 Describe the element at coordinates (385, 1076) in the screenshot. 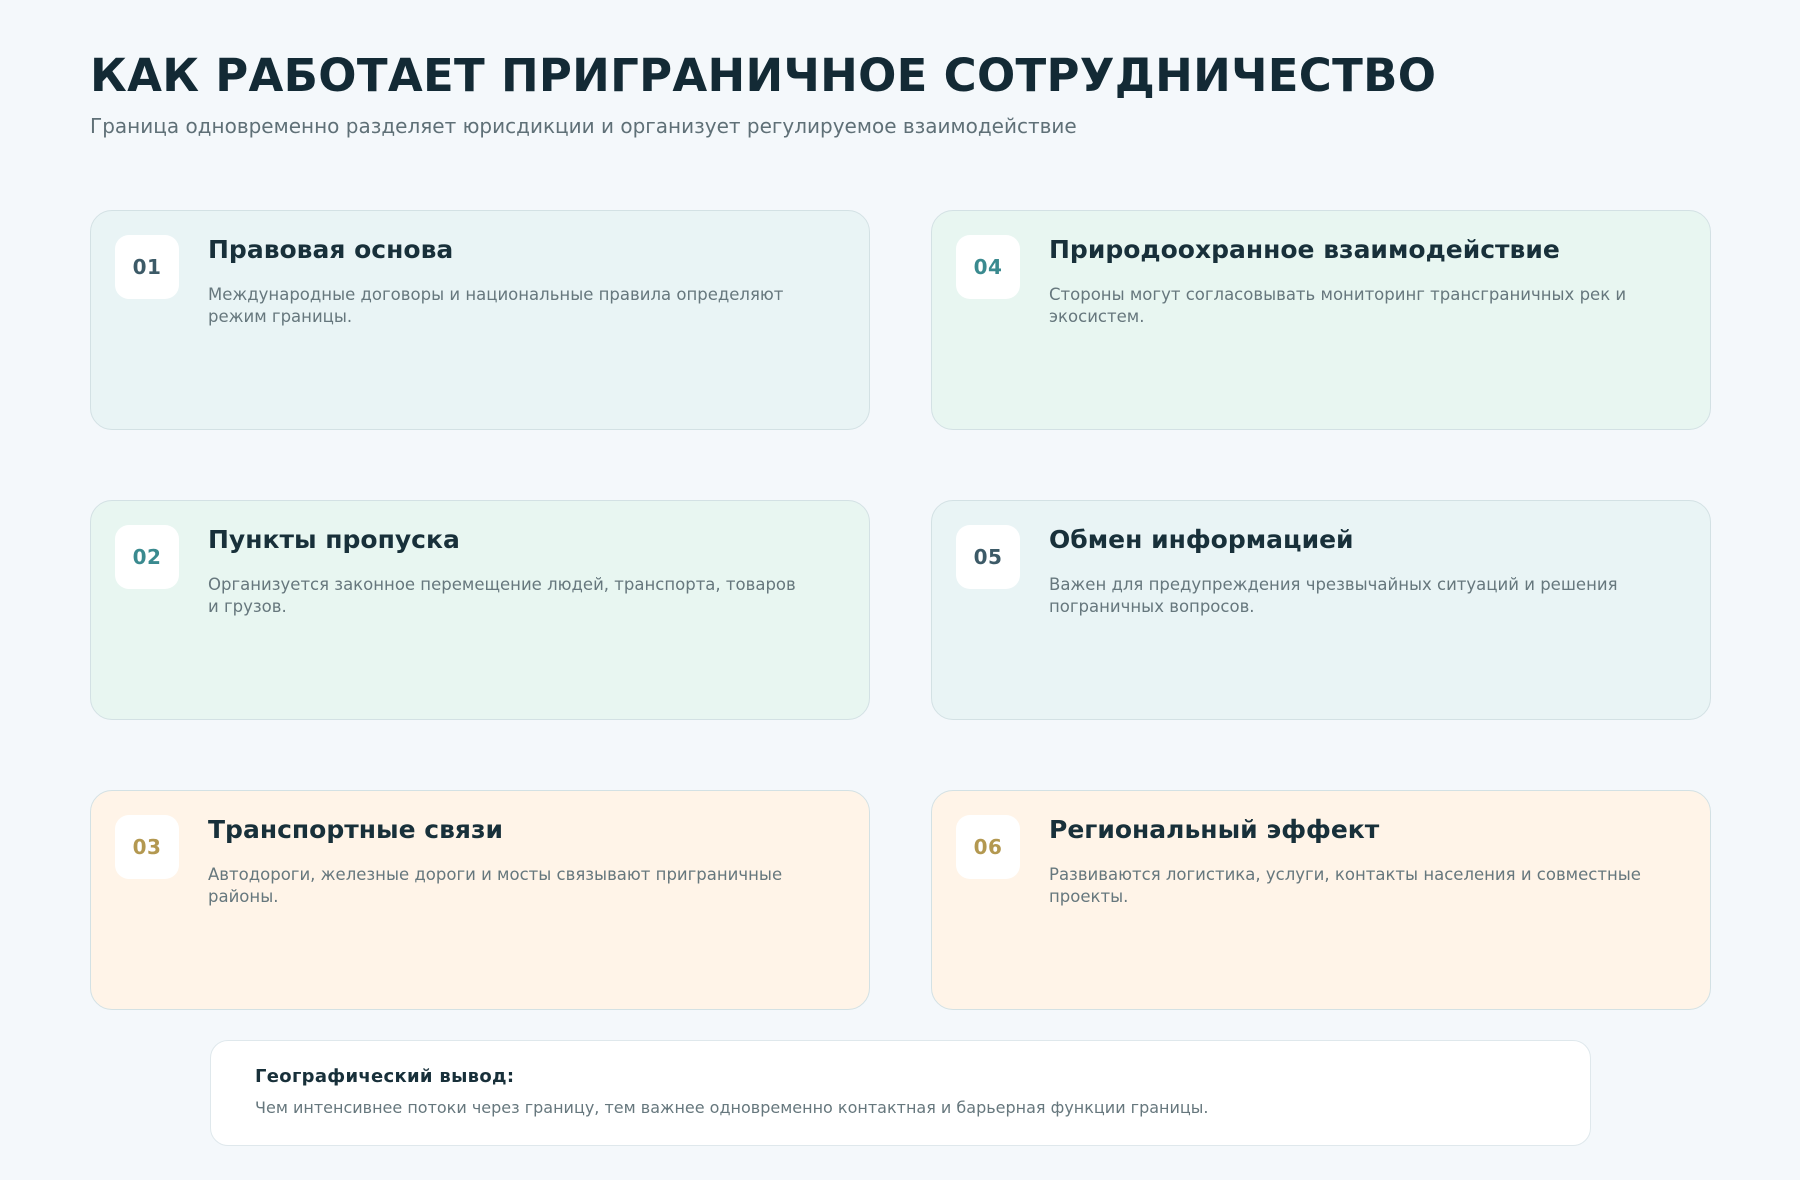

I see `conclusion-title: Географический вывод:` at that location.